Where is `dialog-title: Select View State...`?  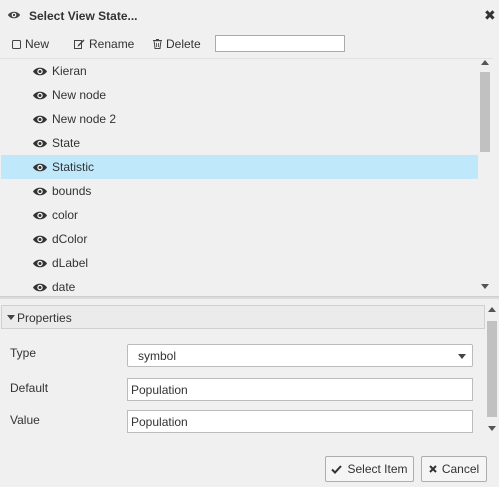 dialog-title: Select View State... is located at coordinates (83, 16).